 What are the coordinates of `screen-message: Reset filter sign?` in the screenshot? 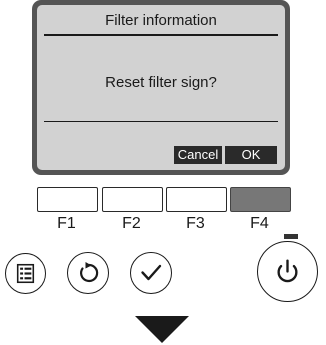 It's located at (161, 82).